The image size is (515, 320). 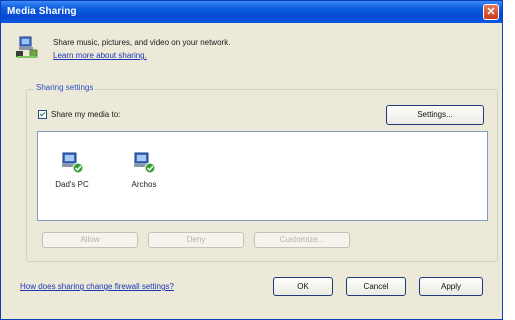 What do you see at coordinates (491, 12) in the screenshot?
I see `close-icon: ✕` at bounding box center [491, 12].